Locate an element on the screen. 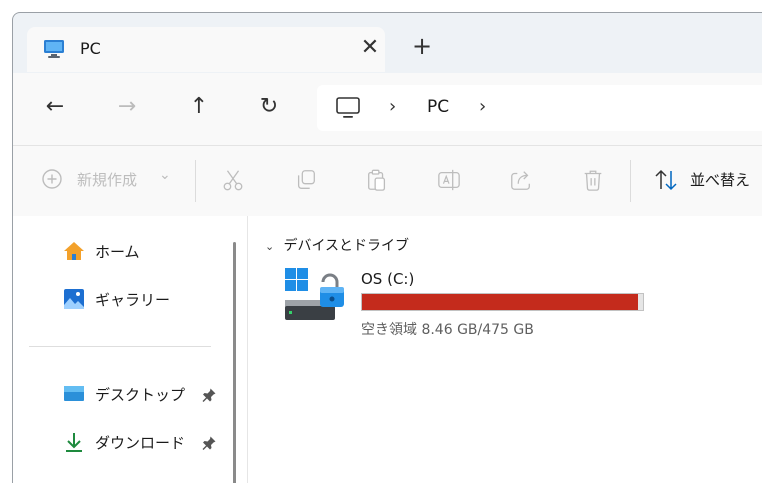 The width and height of the screenshot is (762, 483). rename-icon is located at coordinates (449, 180).